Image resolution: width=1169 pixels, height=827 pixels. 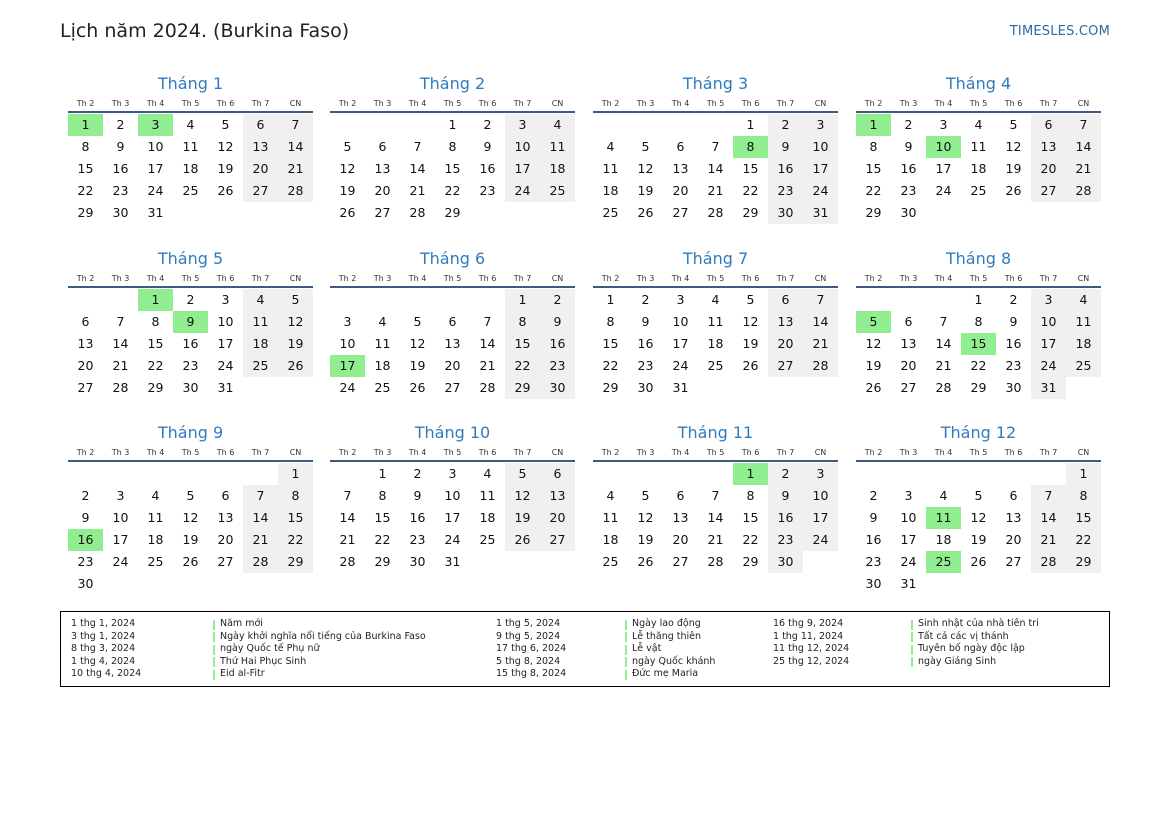 What do you see at coordinates (1083, 125) in the screenshot?
I see `day-cell: 7` at bounding box center [1083, 125].